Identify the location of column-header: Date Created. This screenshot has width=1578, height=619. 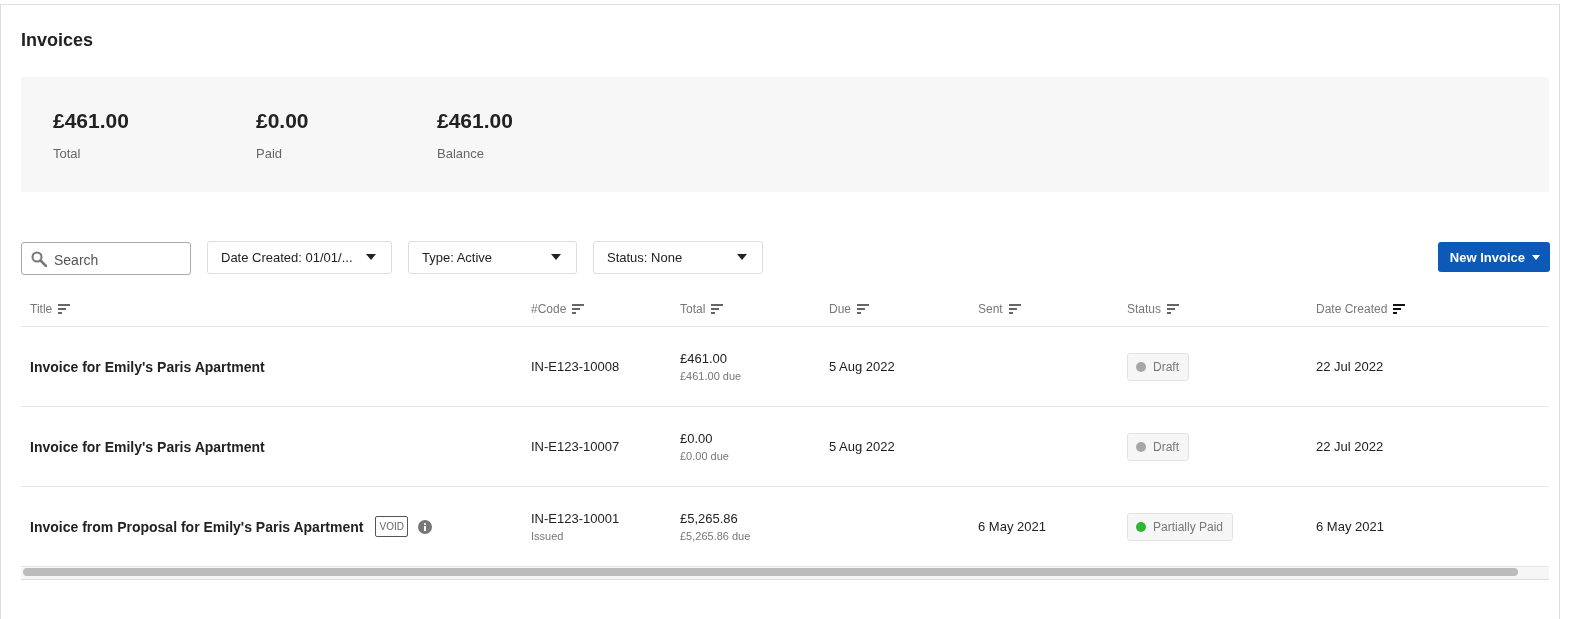
(1356, 308).